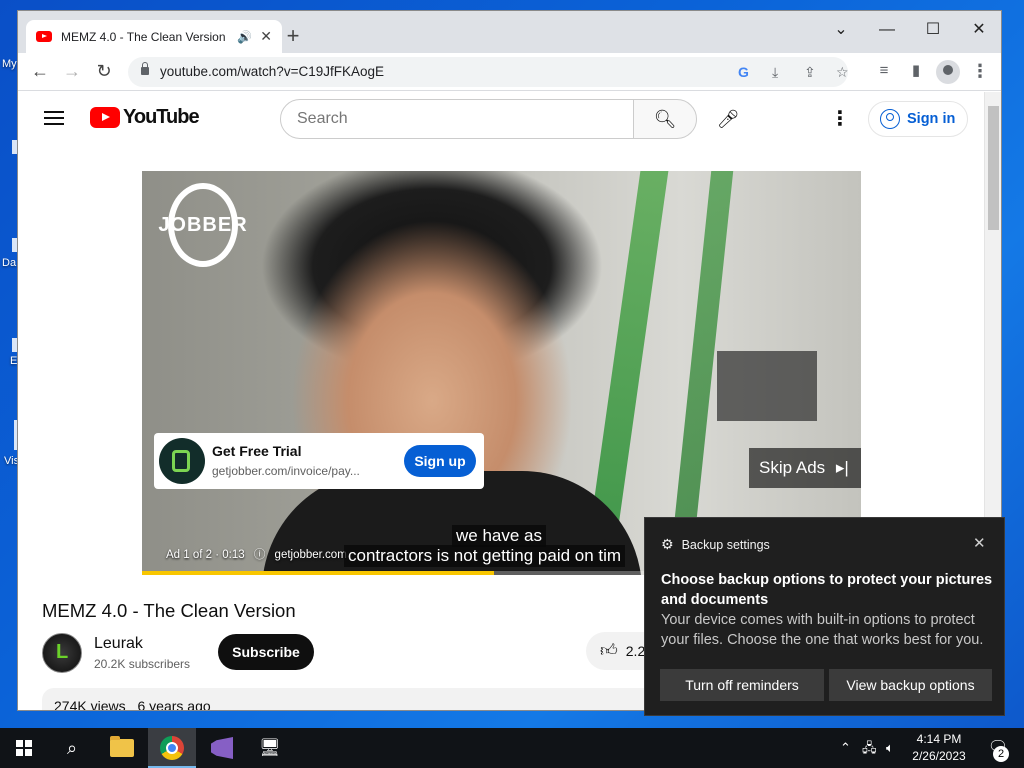  What do you see at coordinates (725, 544) in the screenshot?
I see `notification-app-name: Backup settings` at bounding box center [725, 544].